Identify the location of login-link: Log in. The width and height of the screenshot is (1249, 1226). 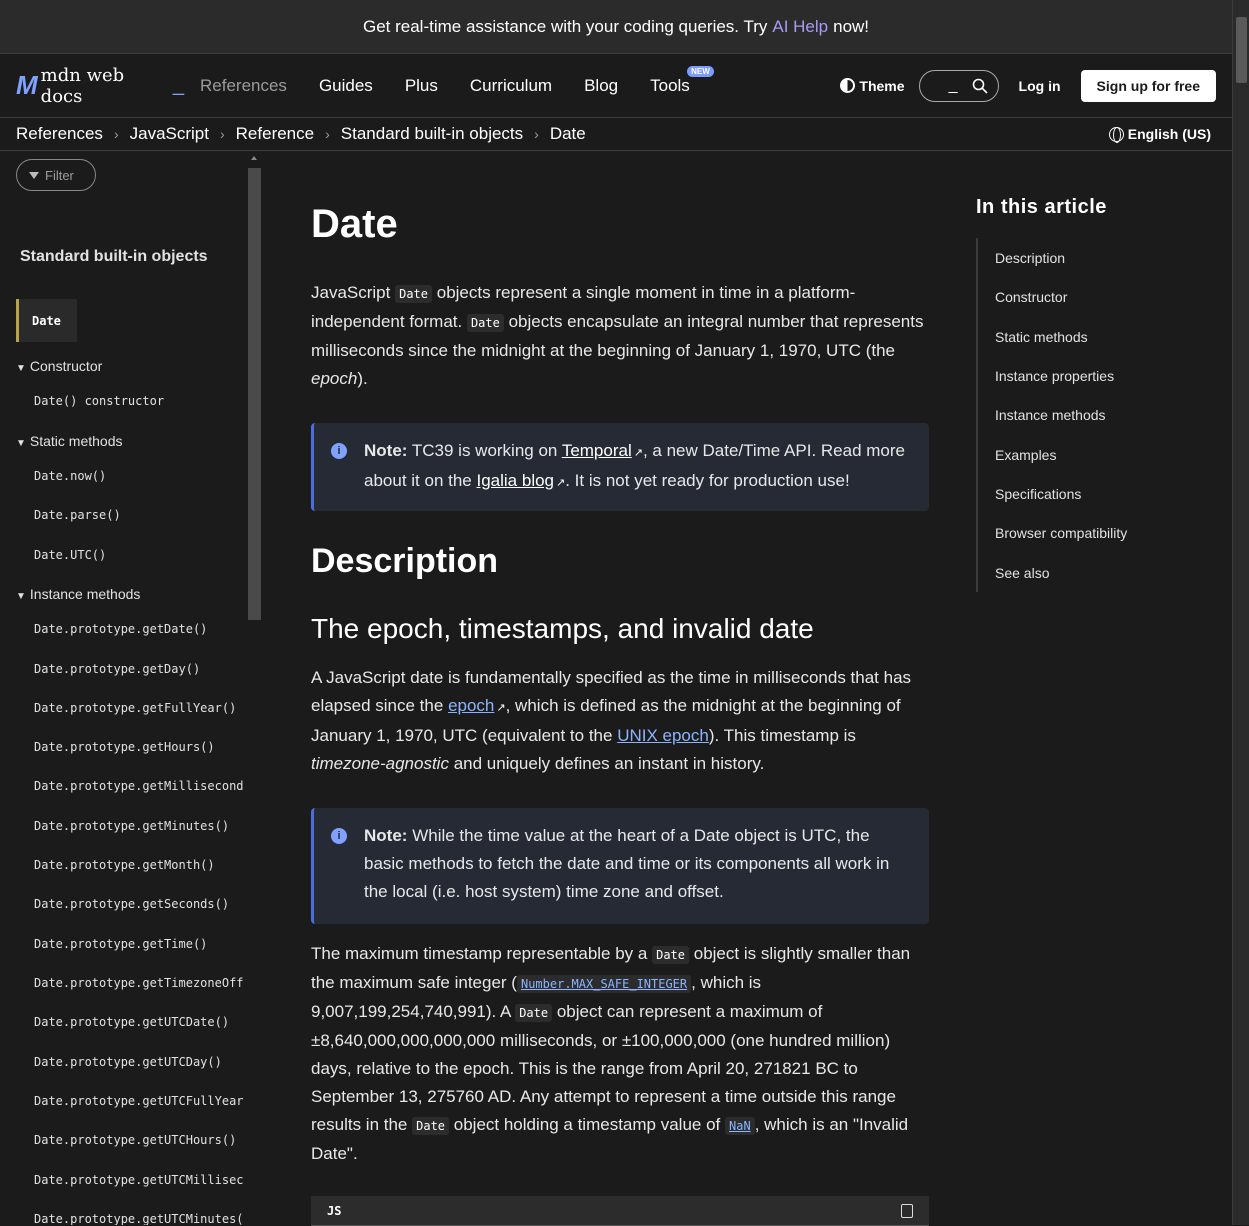
(1040, 86).